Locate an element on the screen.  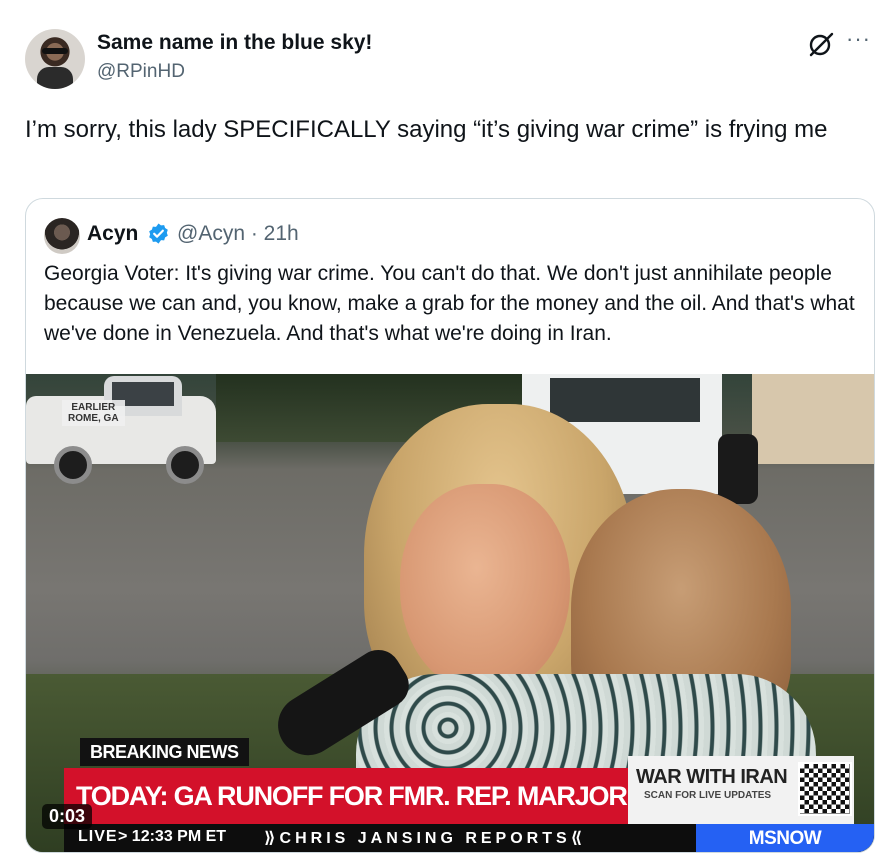
iran-title: WAR WITH IRAN is located at coordinates (712, 777).